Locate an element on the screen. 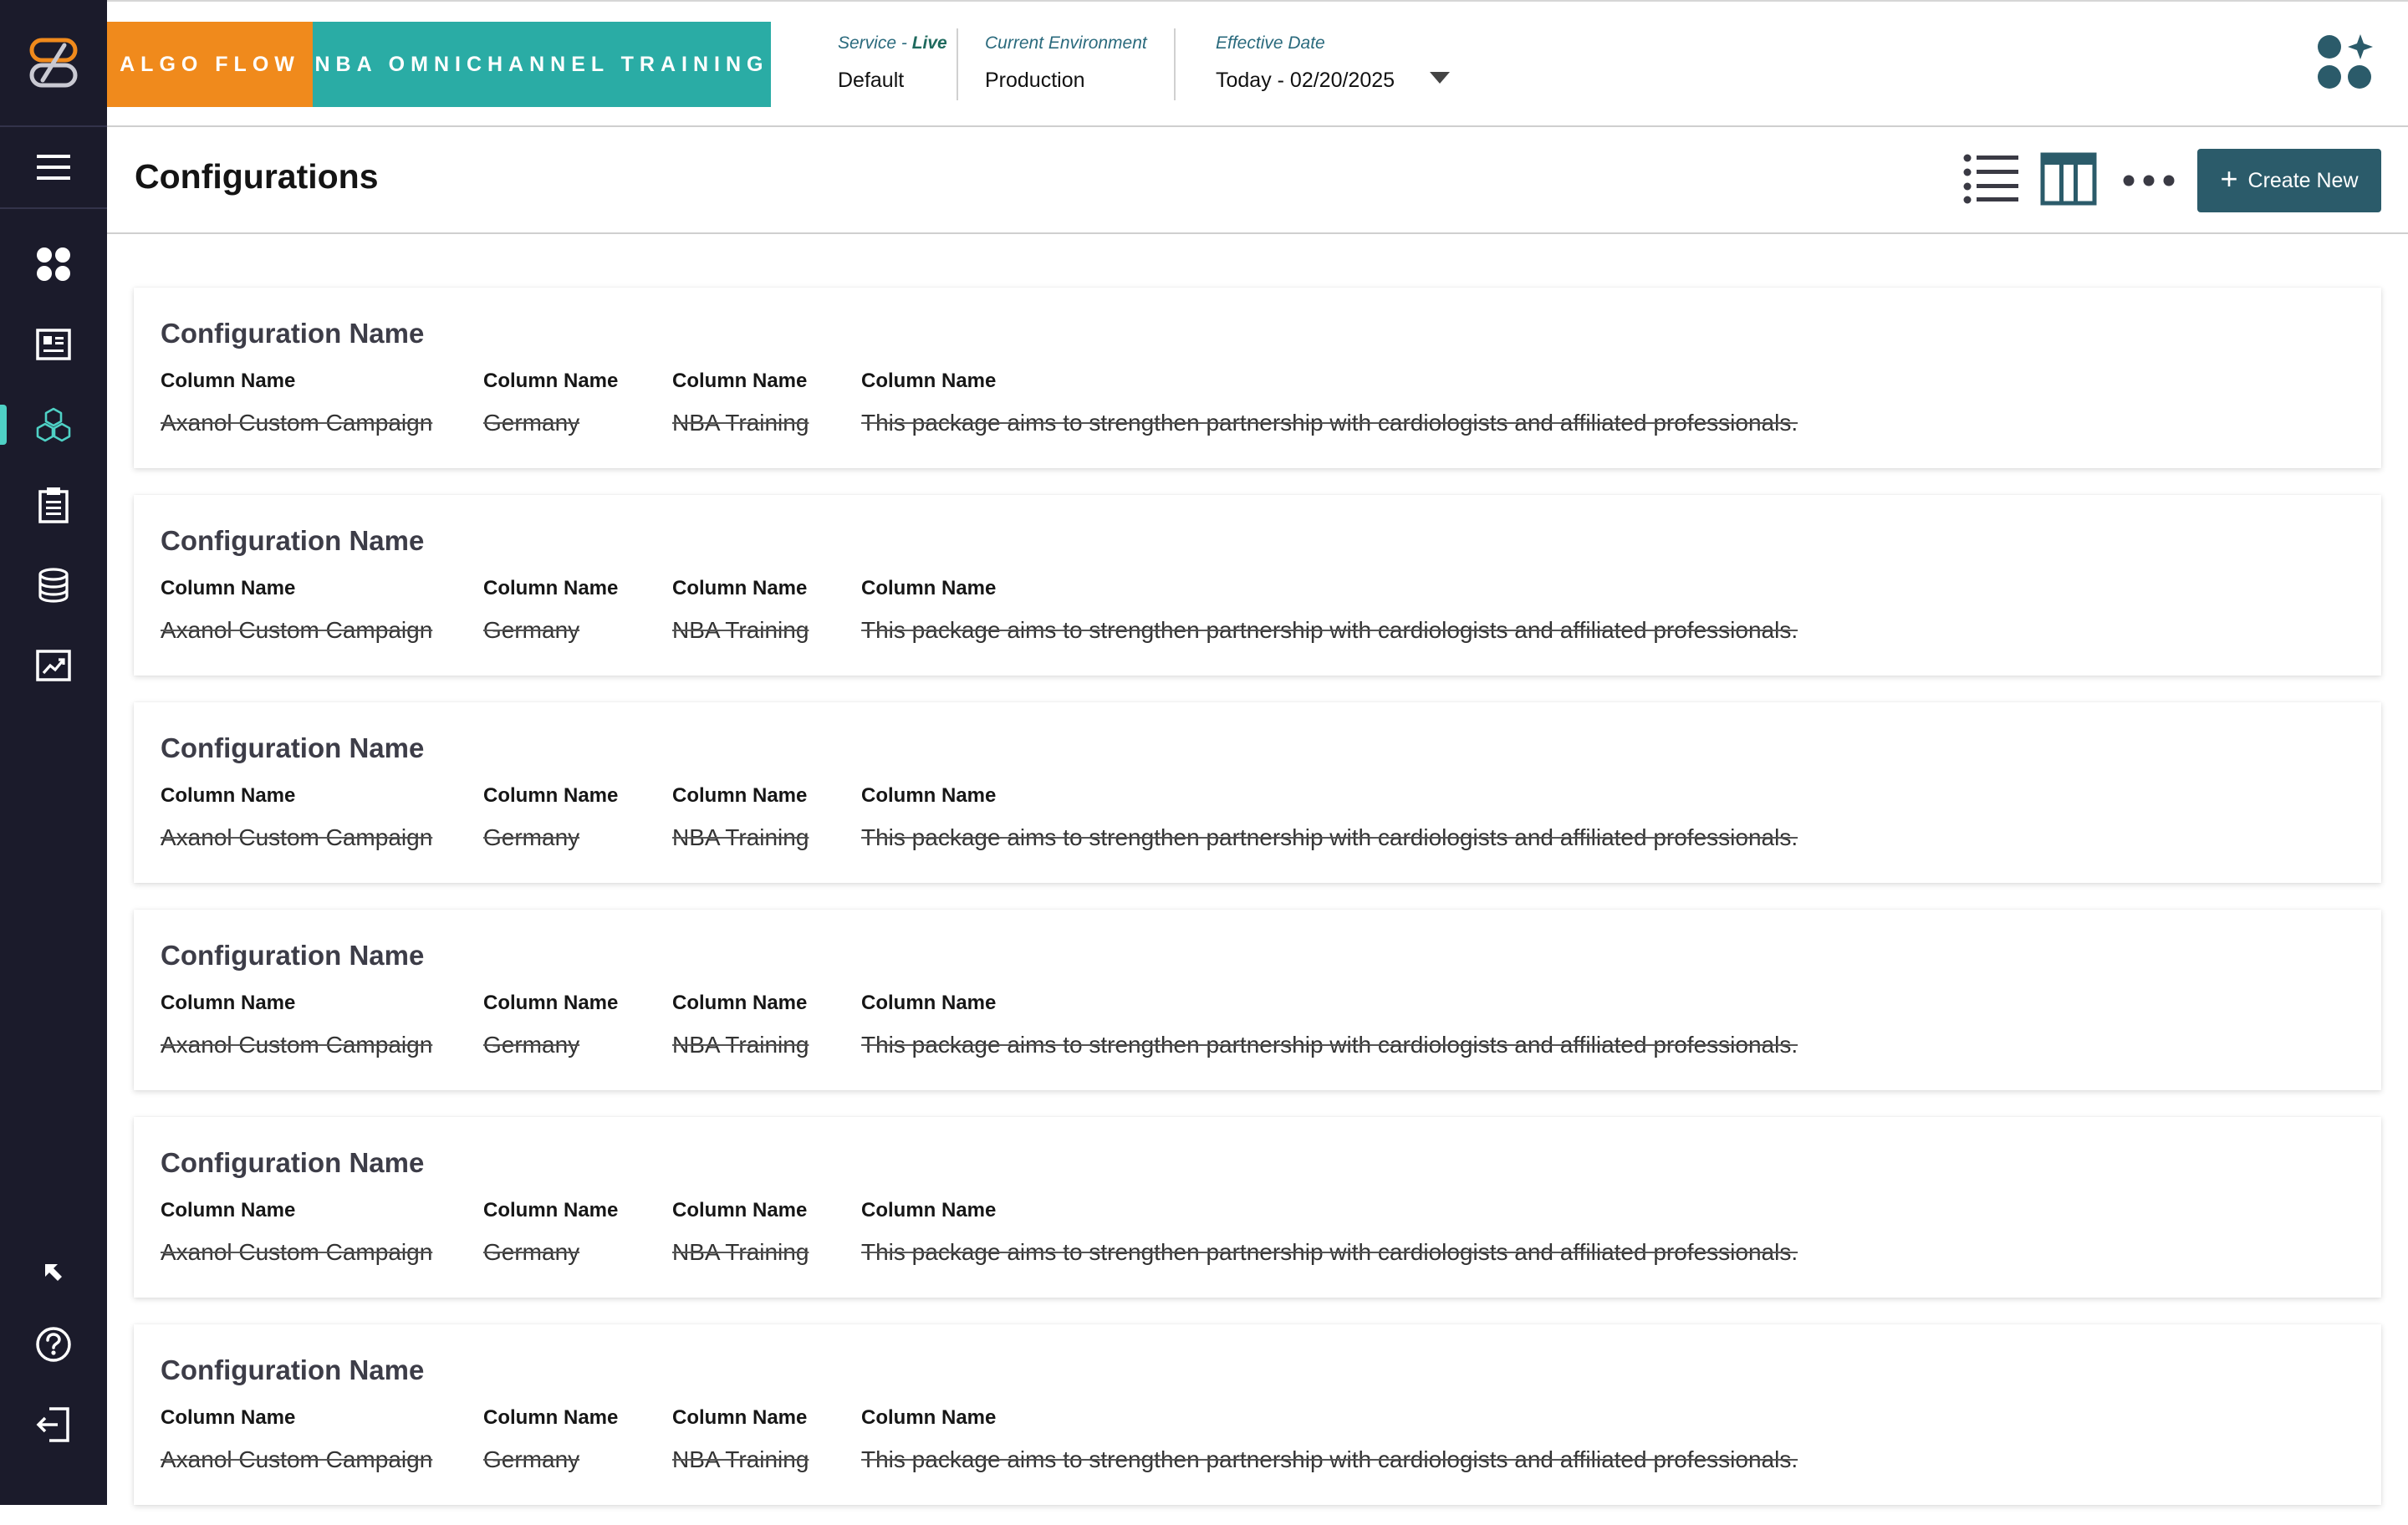 This screenshot has width=2408, height=1525. help-button is located at coordinates (54, 1344).